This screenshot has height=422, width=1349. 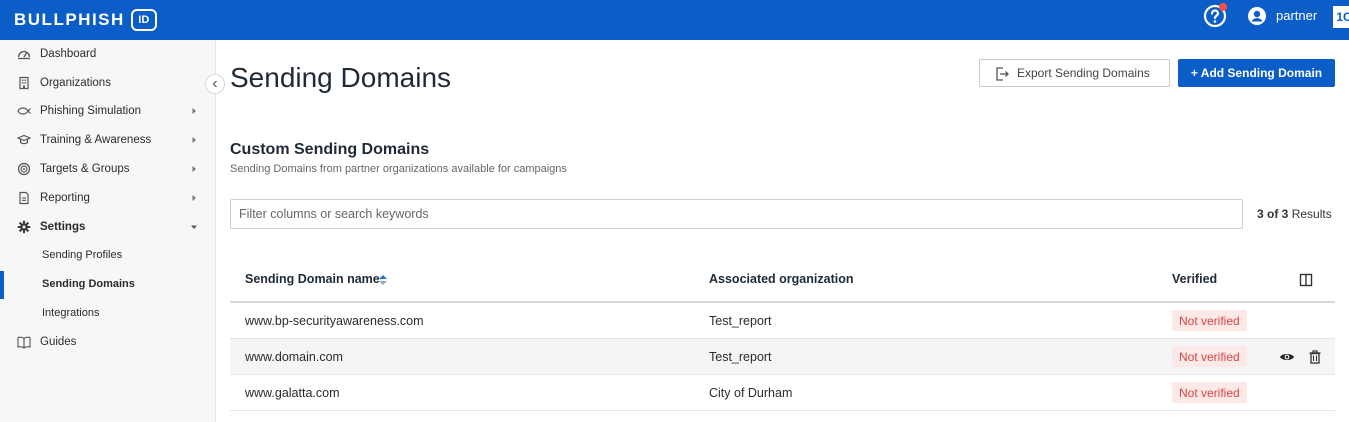 What do you see at coordinates (107, 342) in the screenshot?
I see `sidebar-item-guides: Guides` at bounding box center [107, 342].